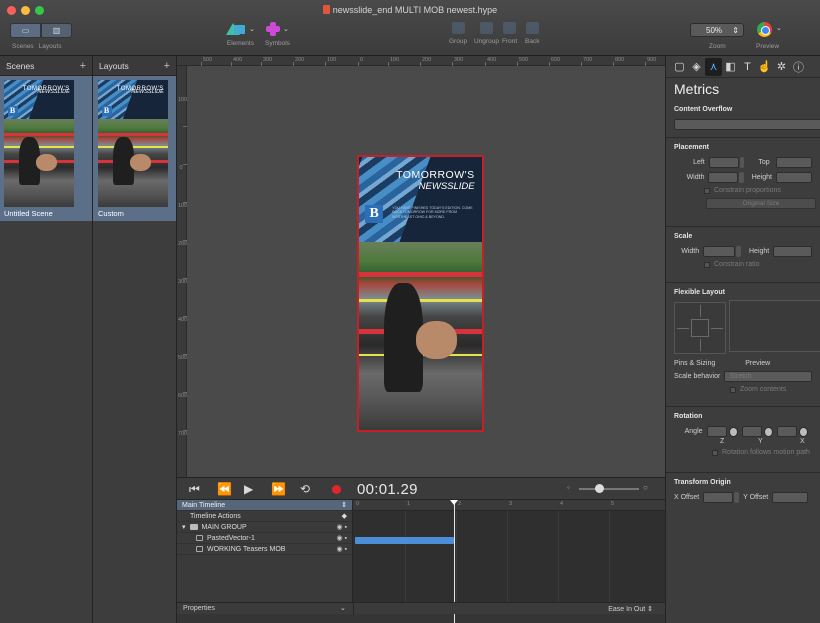 This screenshot has width=820, height=623. I want to click on scale-width-input, so click(719, 251).